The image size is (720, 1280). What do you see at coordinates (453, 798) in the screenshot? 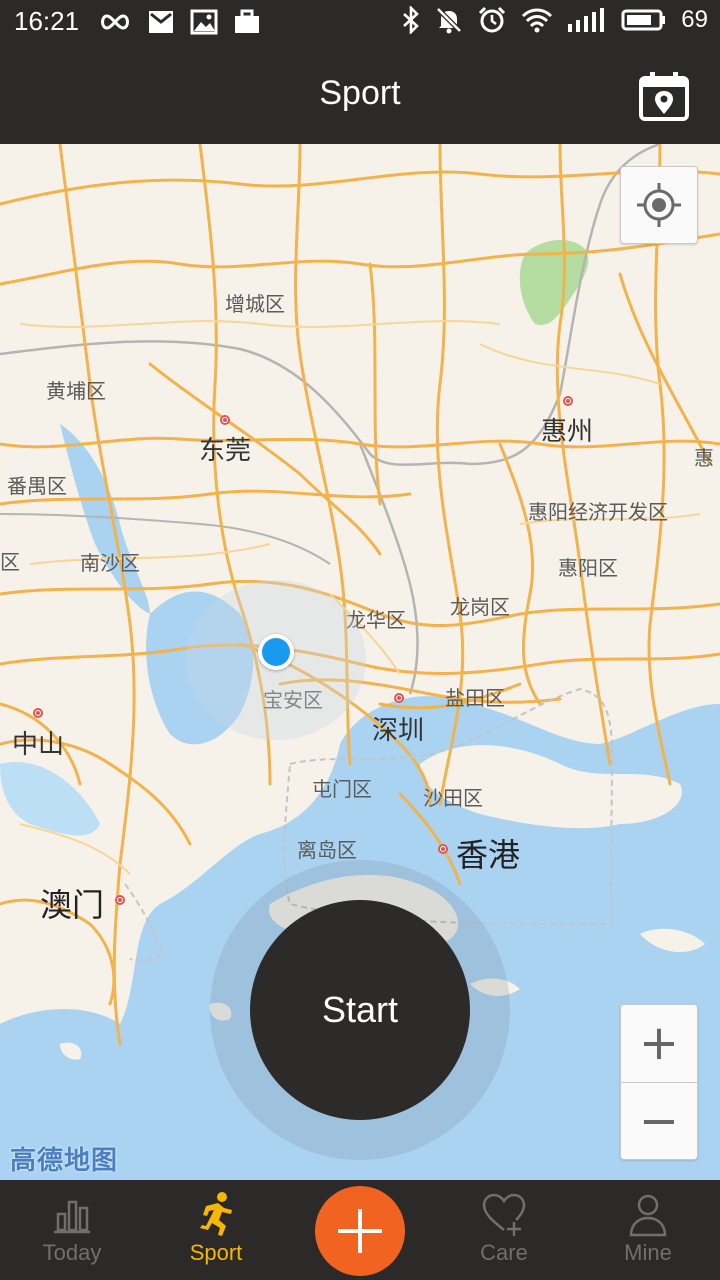
I see `map-label-shatin: 沙田区` at bounding box center [453, 798].